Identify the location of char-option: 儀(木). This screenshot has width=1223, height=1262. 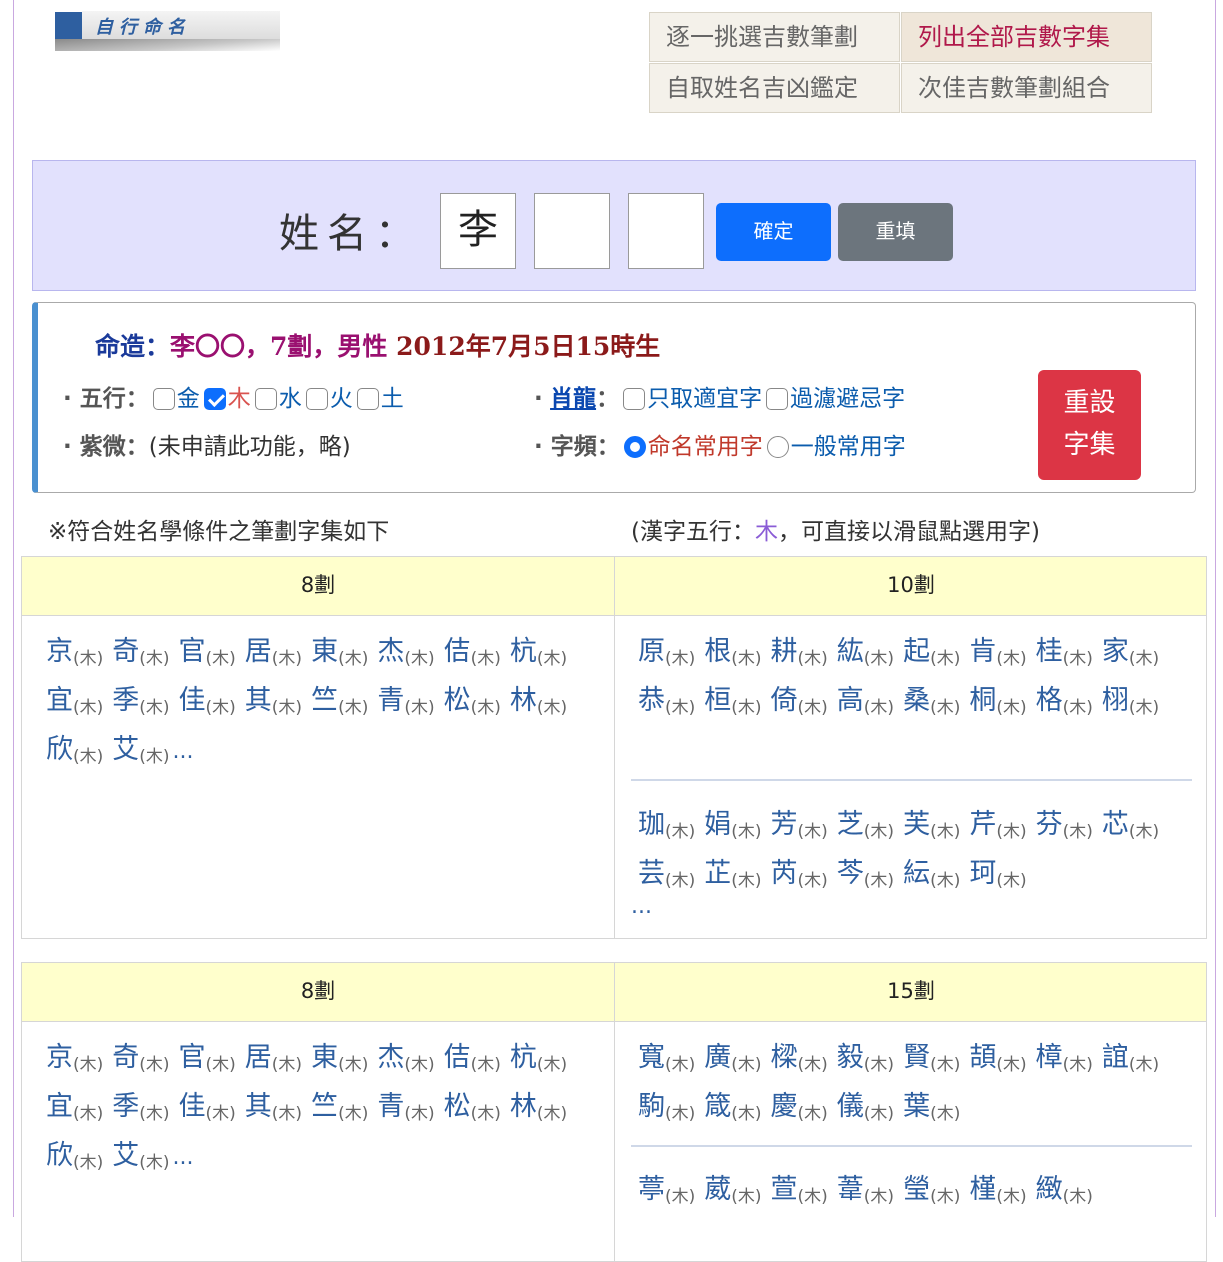
(865, 1110).